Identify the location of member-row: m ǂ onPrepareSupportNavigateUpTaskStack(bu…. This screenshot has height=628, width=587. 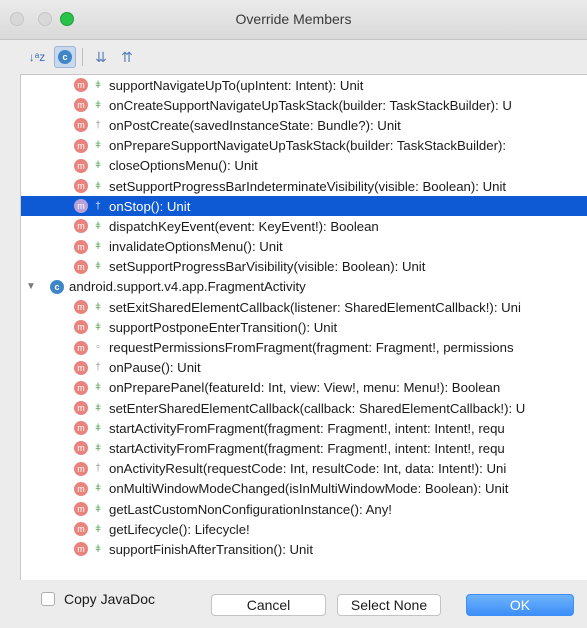
(304, 146).